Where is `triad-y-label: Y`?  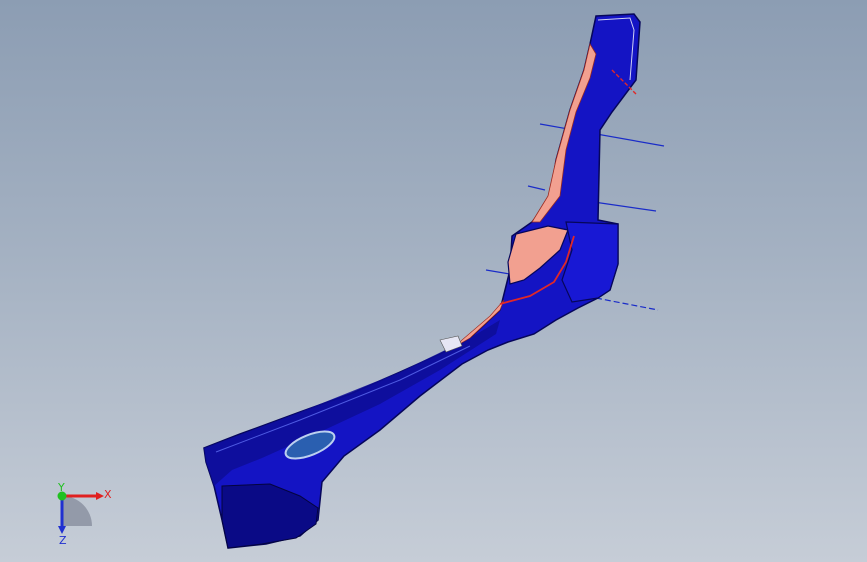
triad-y-label: Y is located at coordinates (61, 487).